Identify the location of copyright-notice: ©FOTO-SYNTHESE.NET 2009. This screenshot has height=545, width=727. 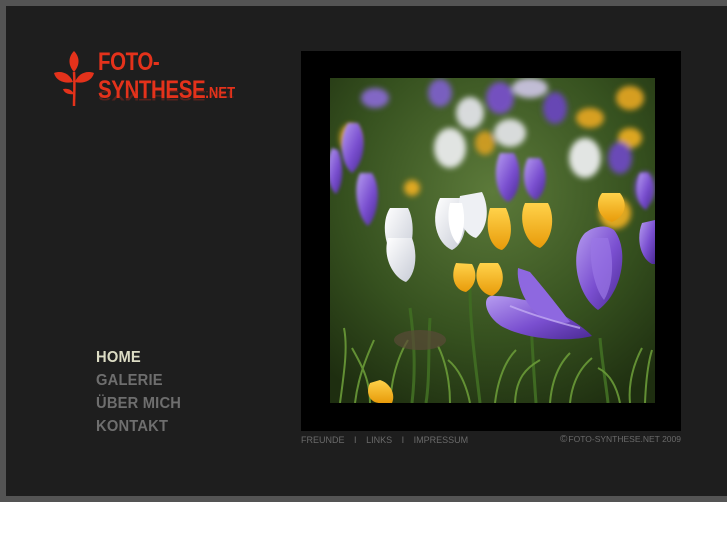
(620, 439).